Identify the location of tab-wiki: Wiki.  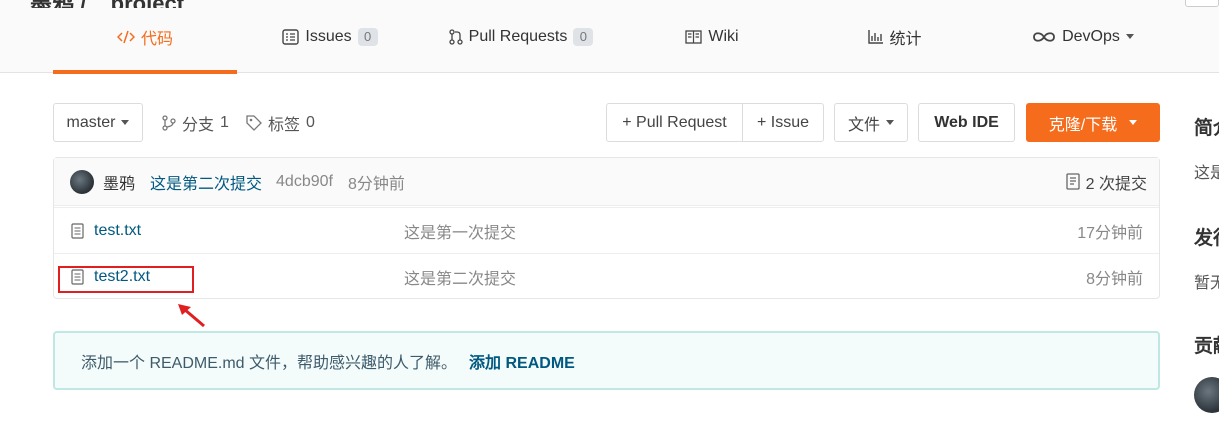
(712, 36).